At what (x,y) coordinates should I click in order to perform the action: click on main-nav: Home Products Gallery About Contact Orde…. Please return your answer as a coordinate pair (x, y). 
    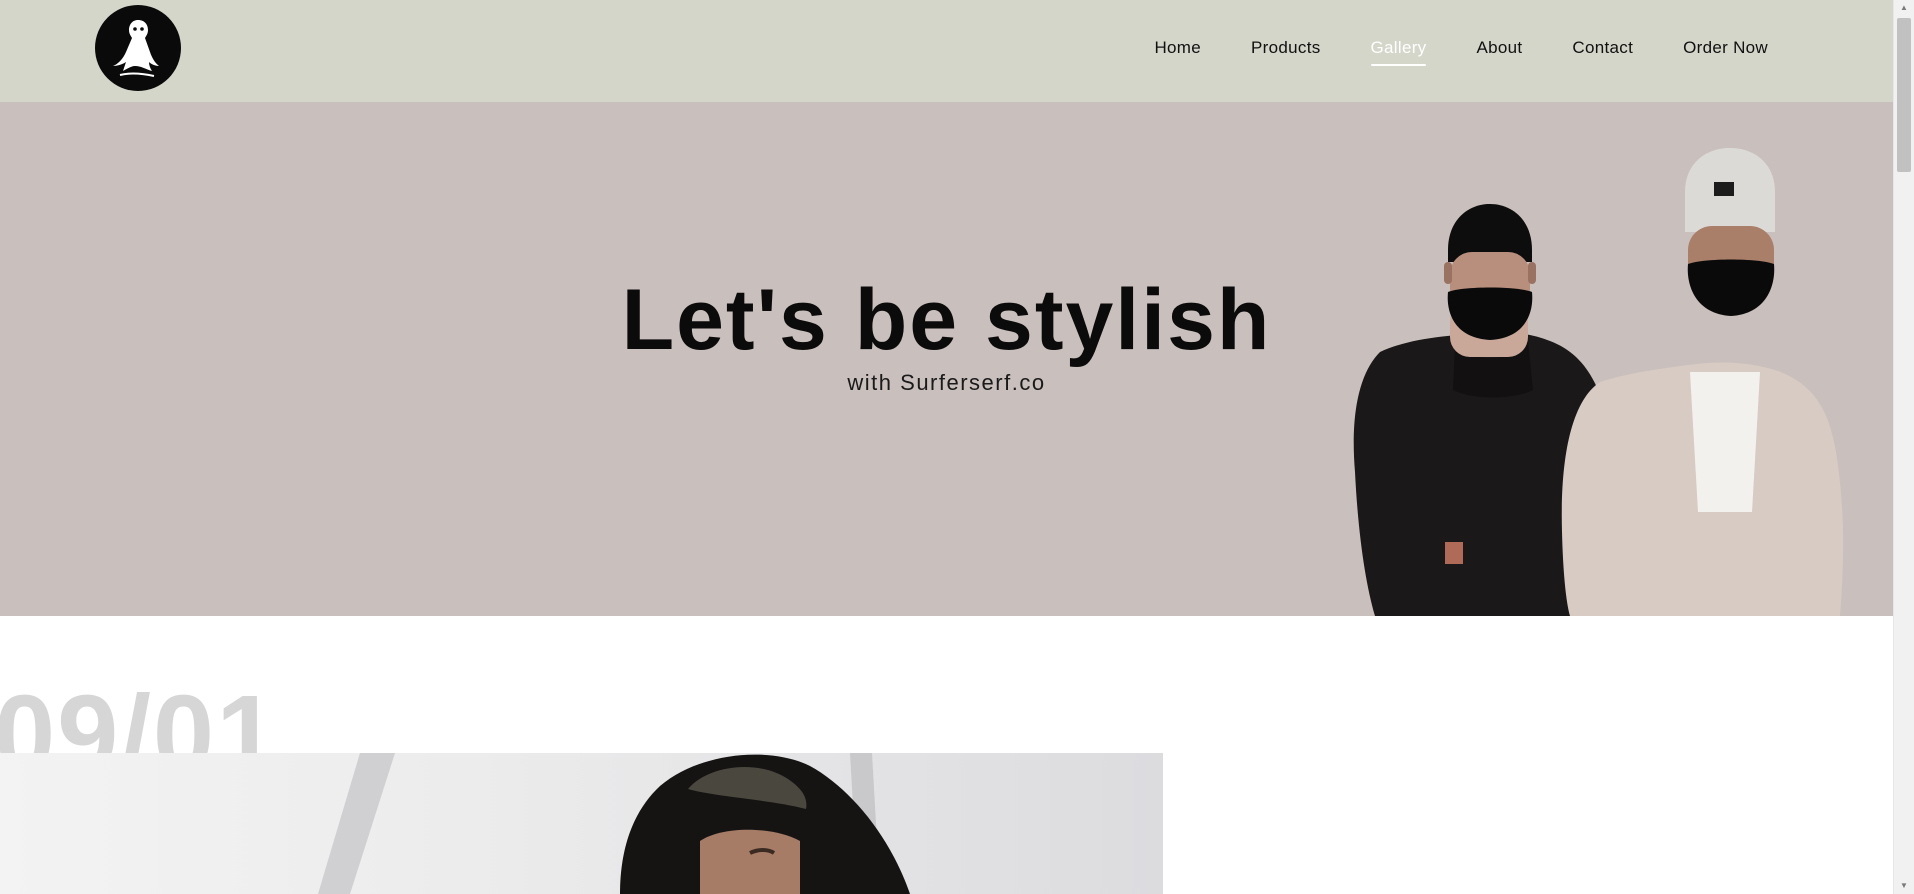
    Looking at the image, I should click on (1436, 51).